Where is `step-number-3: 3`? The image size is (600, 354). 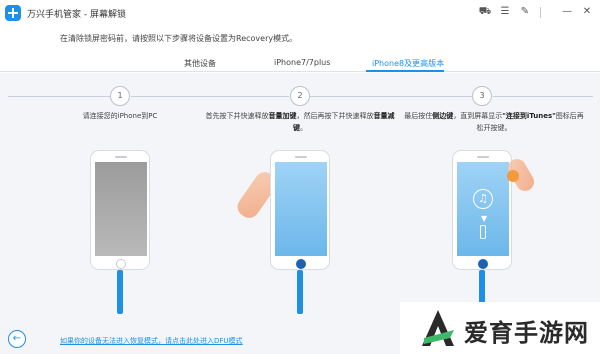
step-number-3: 3 is located at coordinates (482, 96).